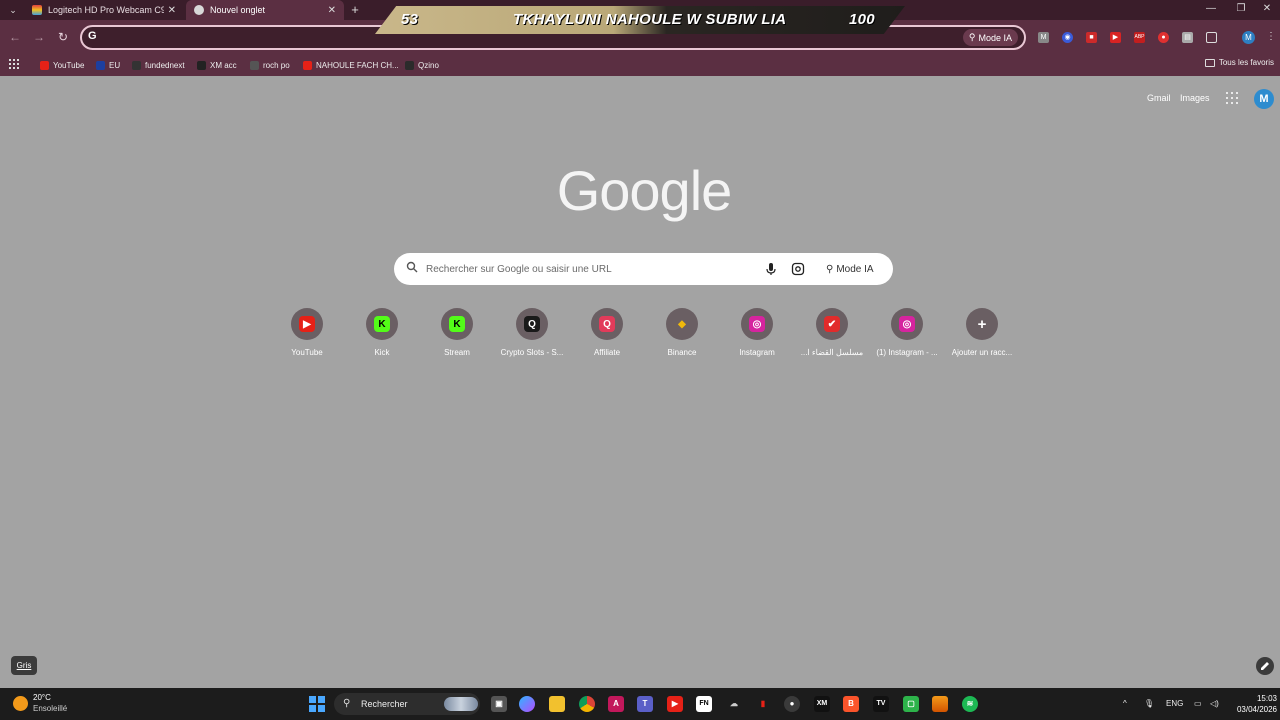  What do you see at coordinates (911, 704) in the screenshot?
I see `app-icon: ▢` at bounding box center [911, 704].